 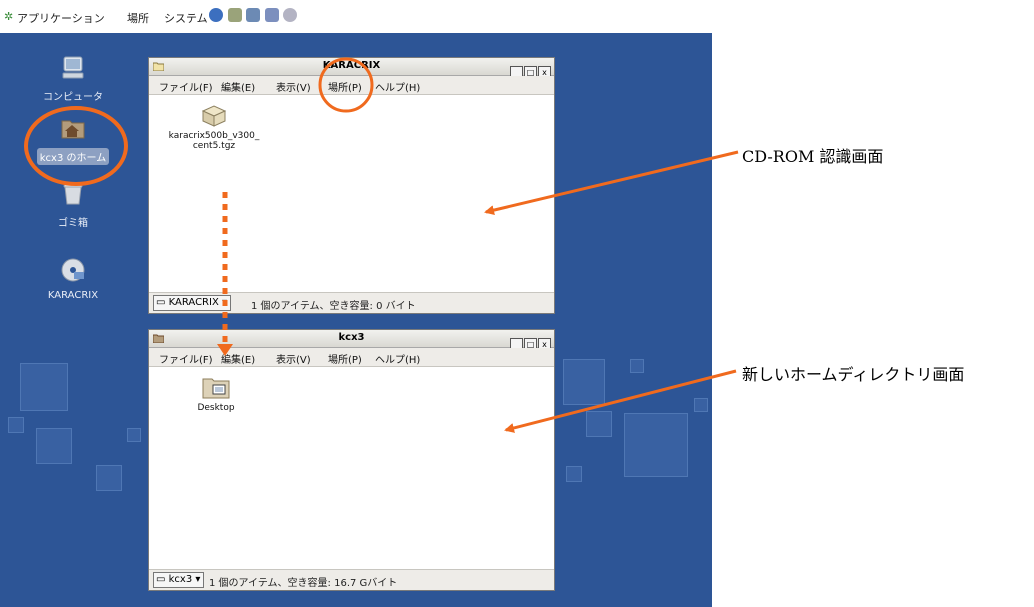 What do you see at coordinates (813, 156) in the screenshot?
I see `annotation-cdrom: CD-ROM 認識画面` at bounding box center [813, 156].